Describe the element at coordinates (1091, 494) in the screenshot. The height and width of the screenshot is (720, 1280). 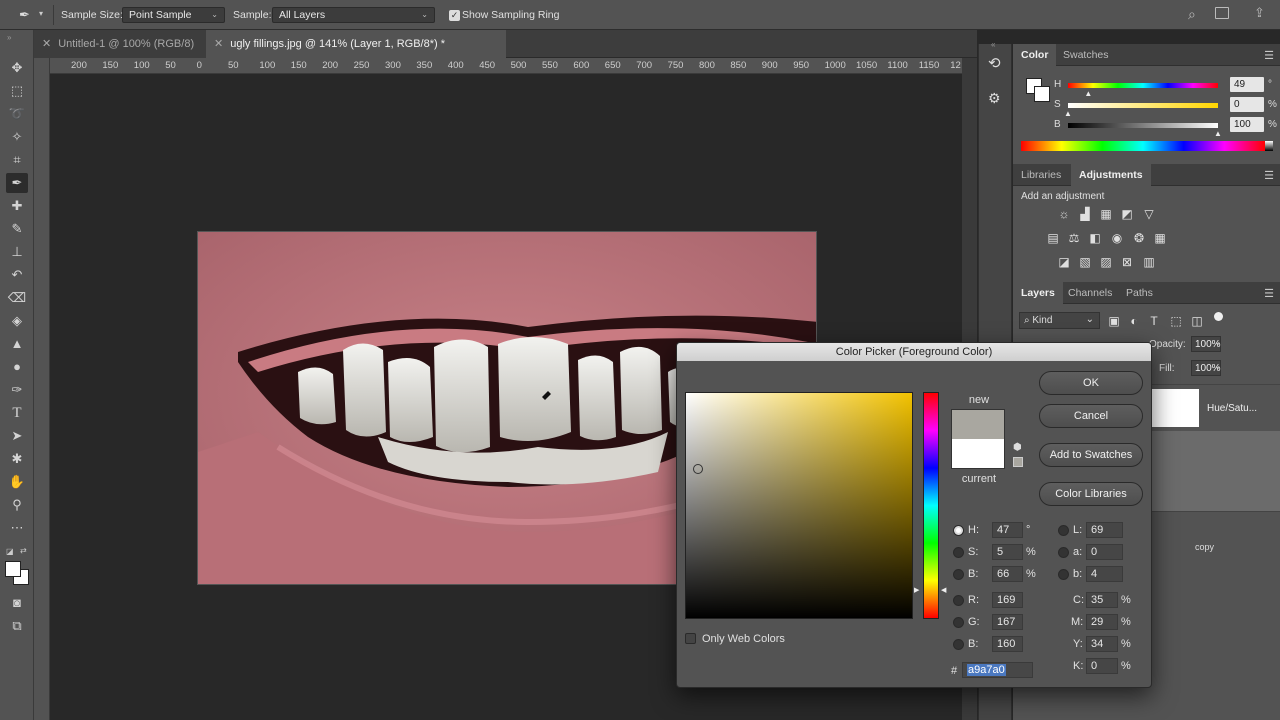
I see `color-libraries-button: Color Libraries` at that location.